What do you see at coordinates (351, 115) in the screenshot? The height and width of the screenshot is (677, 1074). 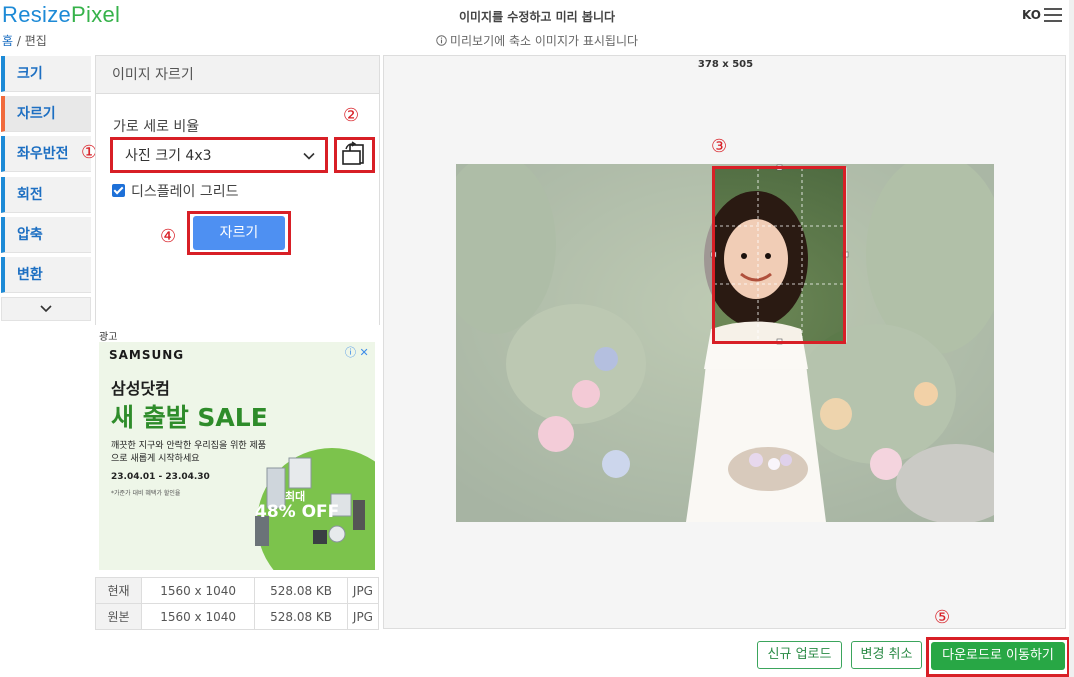 I see `annotation-2: ②` at bounding box center [351, 115].